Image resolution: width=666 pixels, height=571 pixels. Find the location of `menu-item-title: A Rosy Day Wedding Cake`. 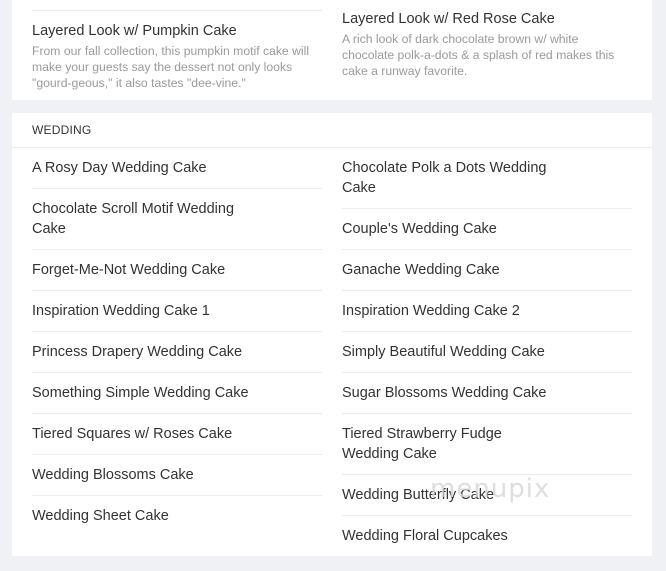

menu-item-title: A Rosy Day Wedding Cake is located at coordinates (119, 168).